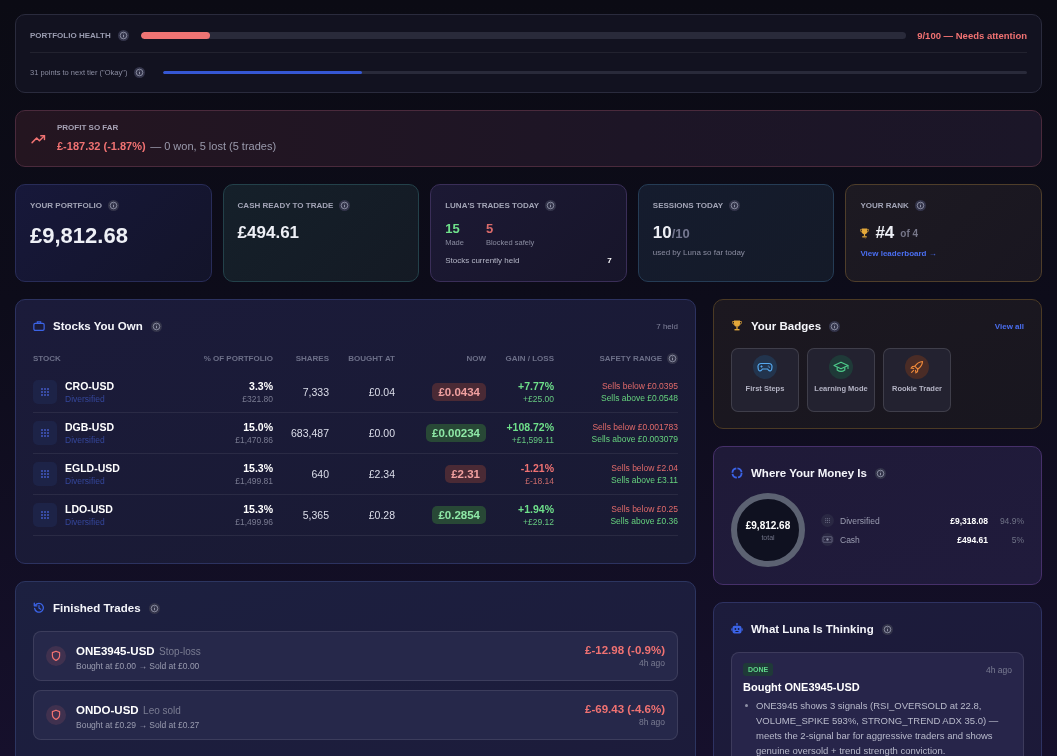 This screenshot has width=1057, height=756. Describe the element at coordinates (89, 427) in the screenshot. I see `stock-ticker: DGB-USD` at that location.